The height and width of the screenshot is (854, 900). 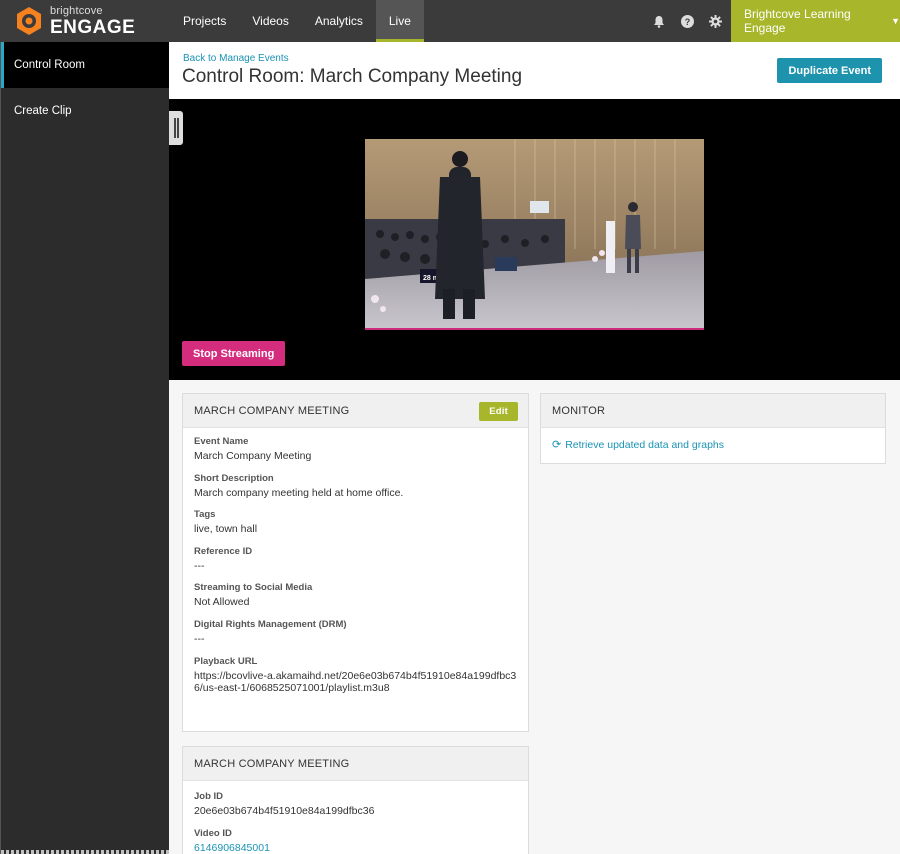 I want to click on grip-icon, so click(x=176, y=128).